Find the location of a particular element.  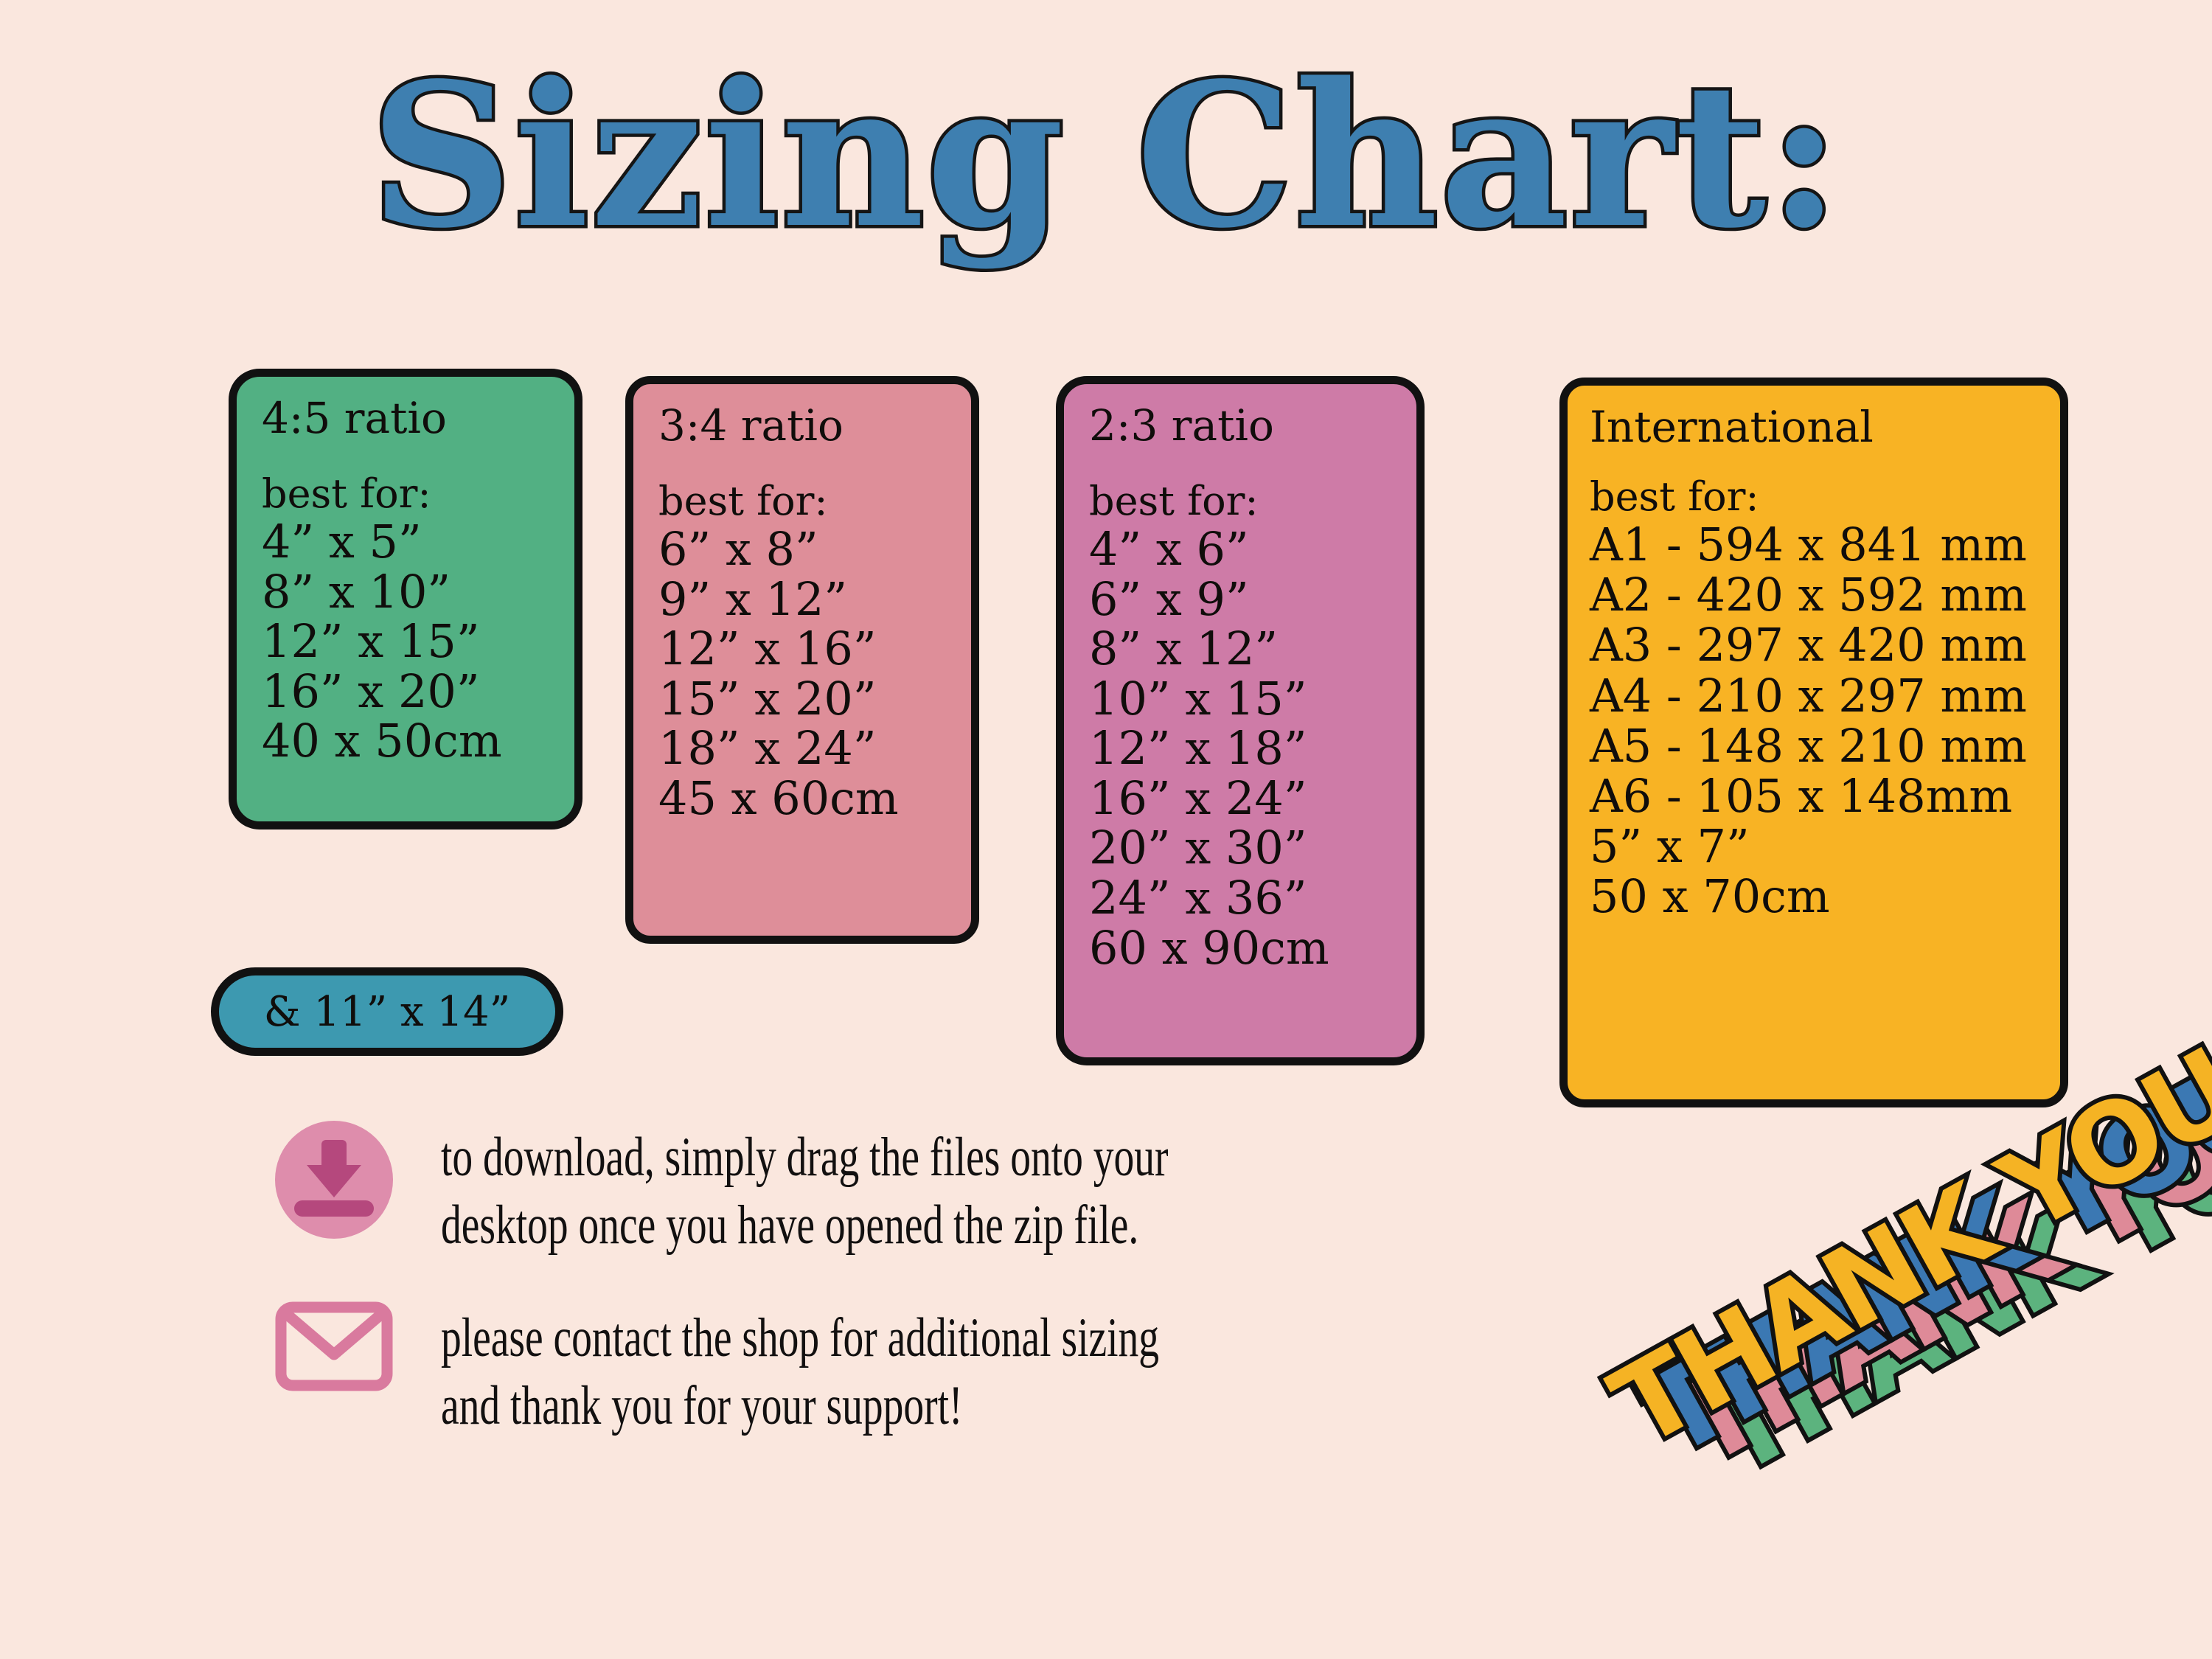

size-item: 45 x 60cm is located at coordinates (778, 798).